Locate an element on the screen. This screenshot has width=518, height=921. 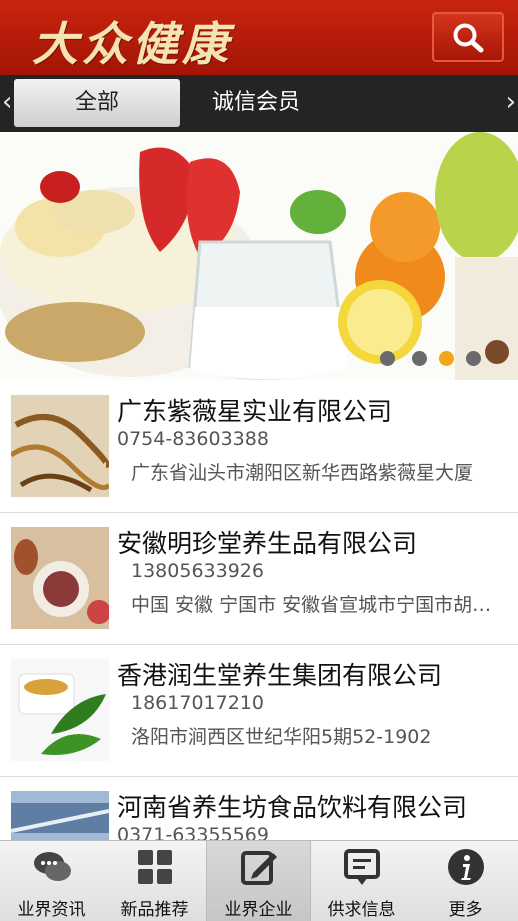
message-board-icon is located at coordinates (361, 867).